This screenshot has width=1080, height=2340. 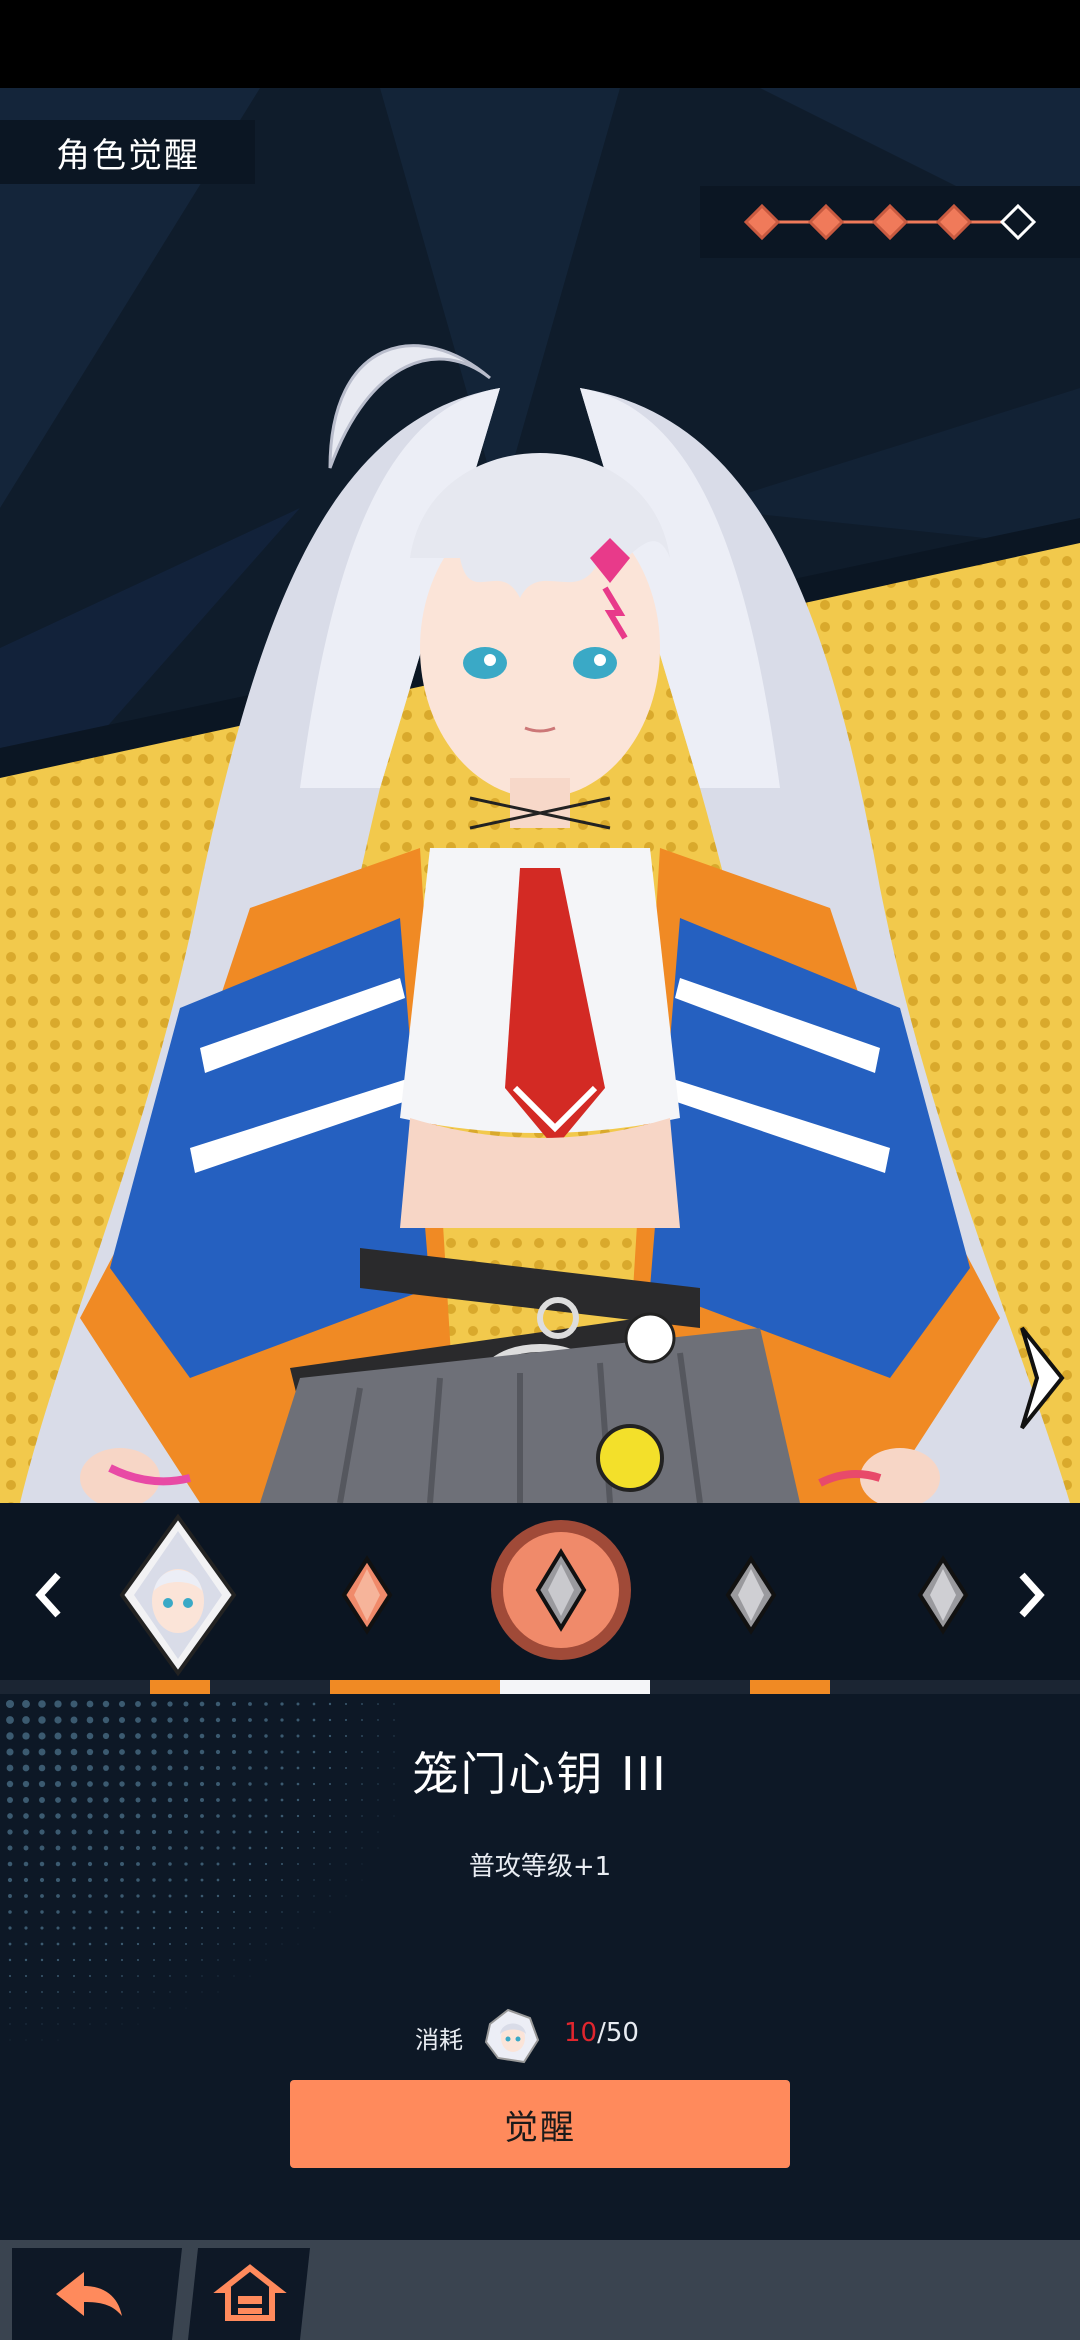 What do you see at coordinates (561, 1590) in the screenshot?
I see `node-diamond-selected` at bounding box center [561, 1590].